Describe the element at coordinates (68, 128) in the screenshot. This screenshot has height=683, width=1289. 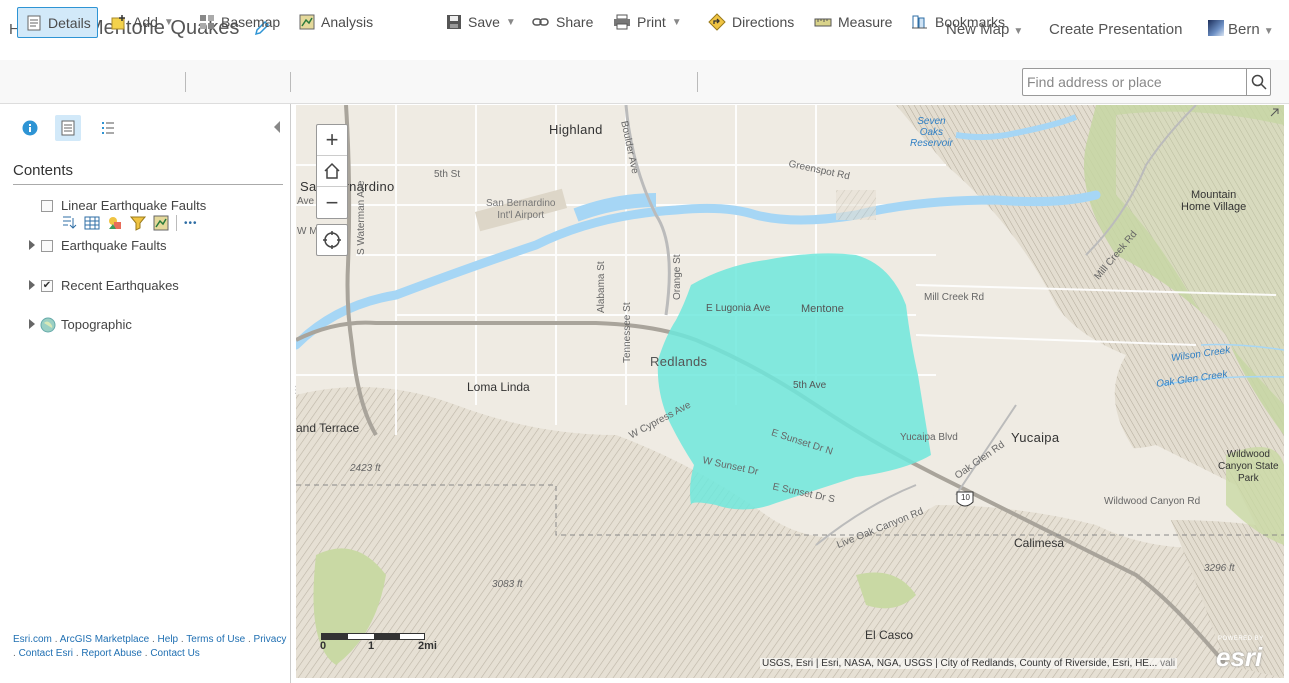
I see `content-tab` at that location.